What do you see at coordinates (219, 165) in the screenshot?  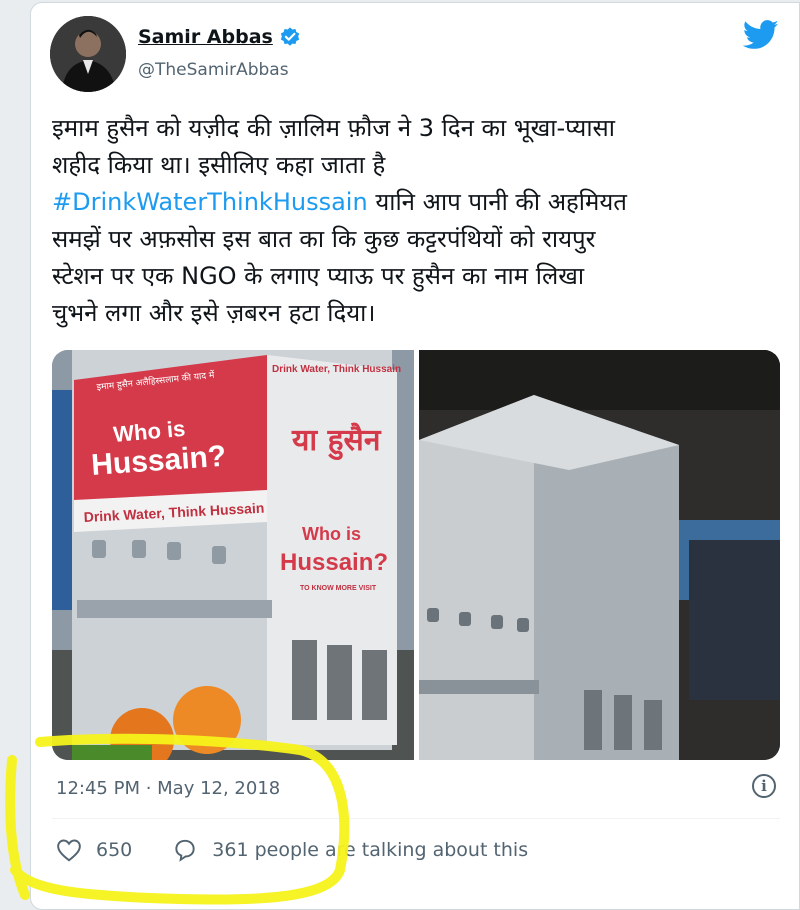 I see `tweet-line: शहीद किया था। इसीलिए कहा जाता है` at bounding box center [219, 165].